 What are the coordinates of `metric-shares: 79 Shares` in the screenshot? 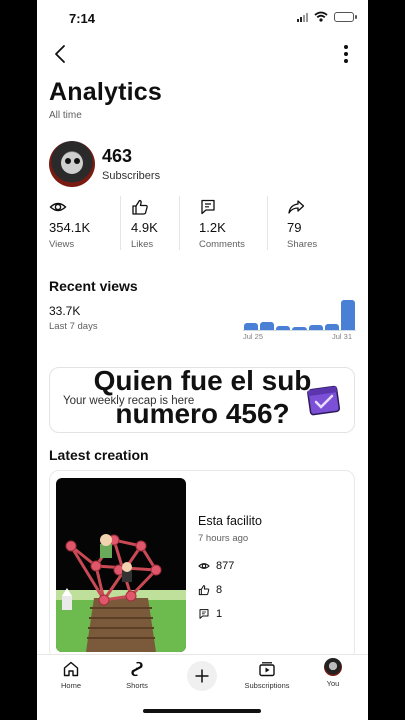 It's located at (317, 224).